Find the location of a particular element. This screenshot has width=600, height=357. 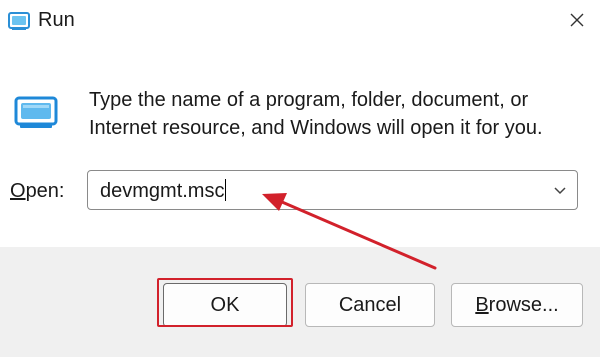

open-input-value: devmgmt.msc is located at coordinates (162, 191).